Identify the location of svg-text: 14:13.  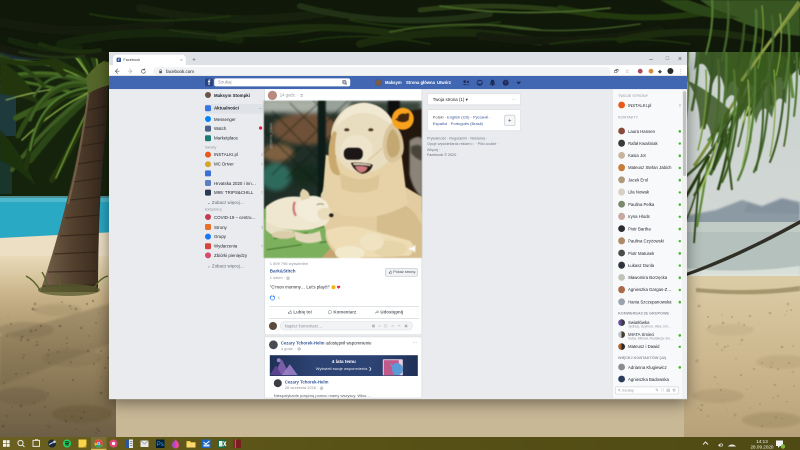
(762, 441).